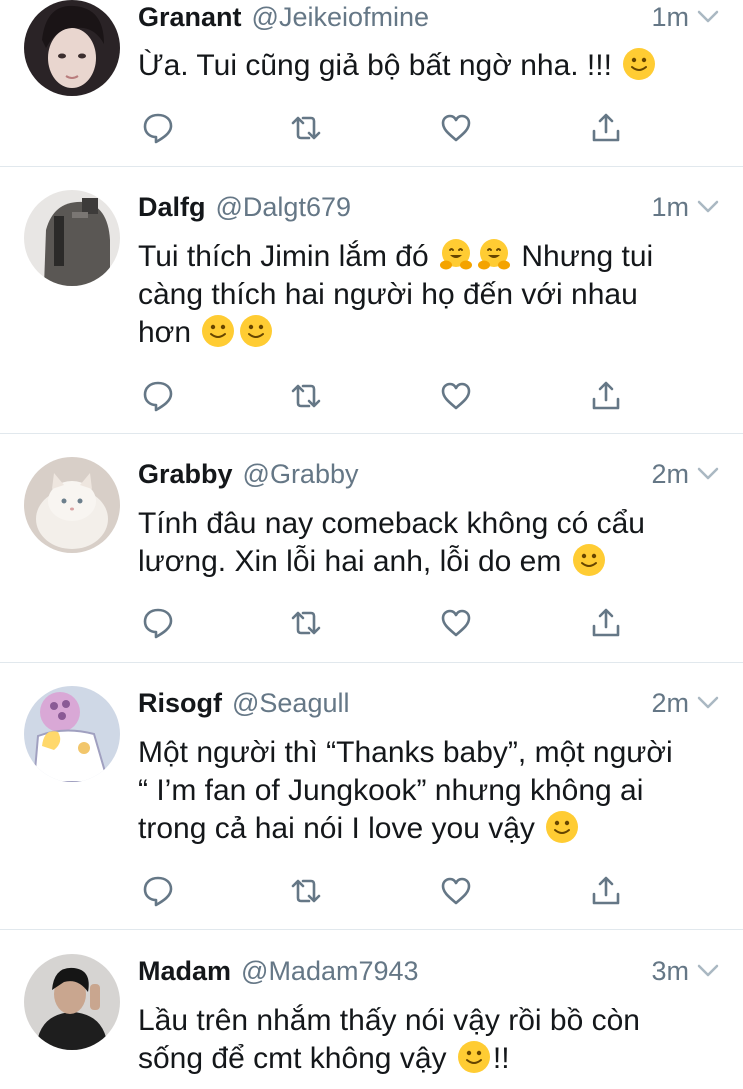 This screenshot has width=743, height=1089. Describe the element at coordinates (184, 971) in the screenshot. I see `display-name: Madam` at that location.